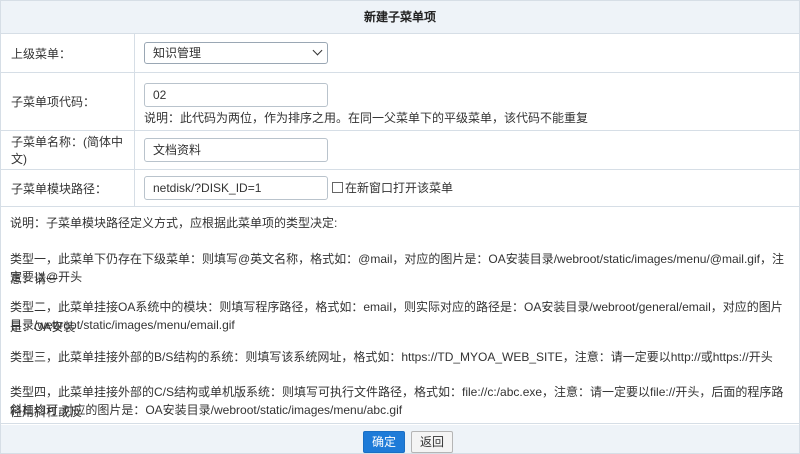  Describe the element at coordinates (236, 95) in the screenshot. I see `item-code-input: 02` at that location.